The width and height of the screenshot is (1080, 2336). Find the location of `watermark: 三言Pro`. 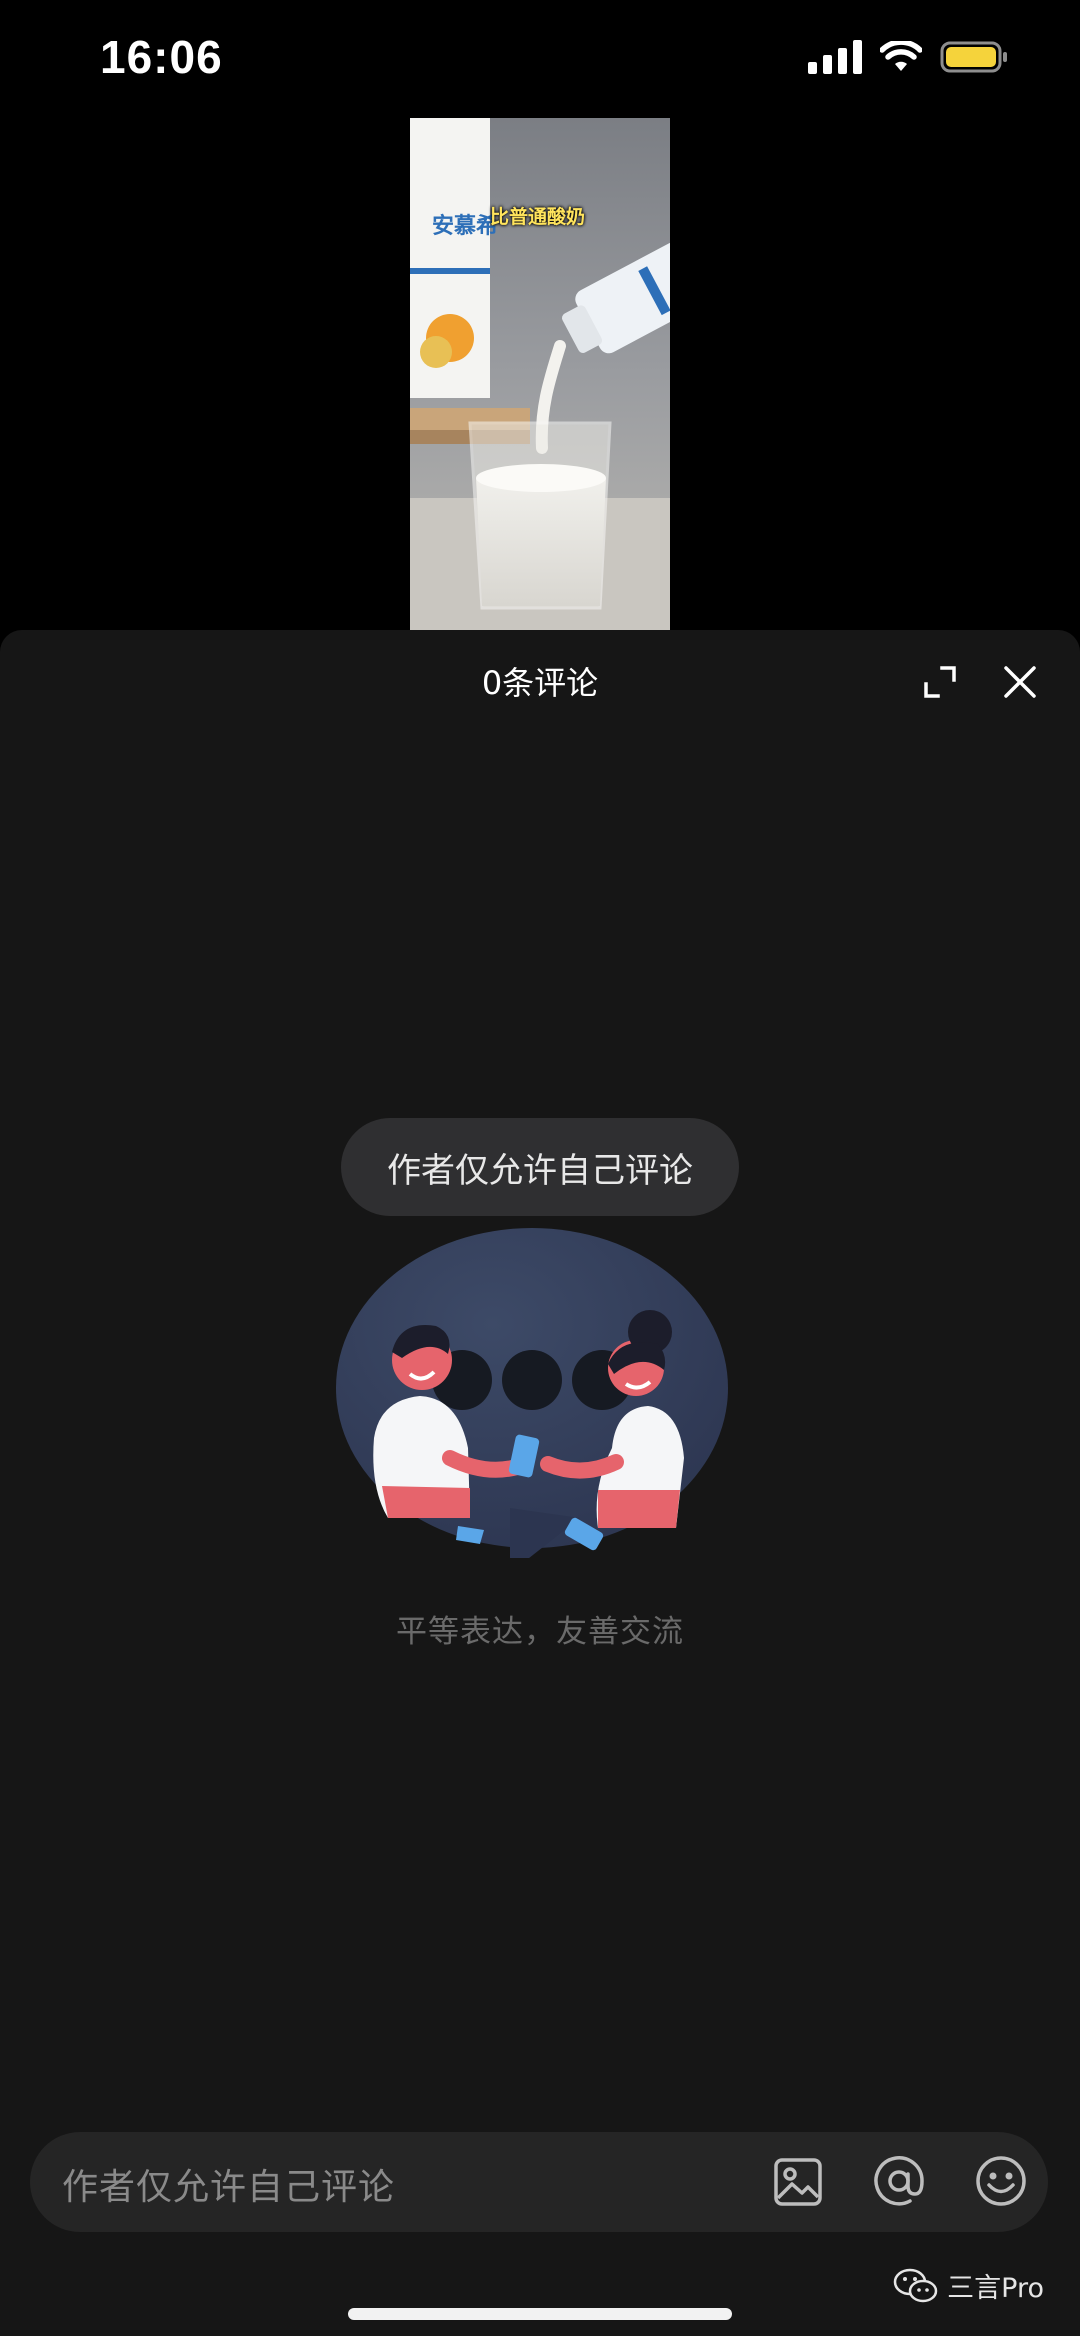

watermark: 三言Pro is located at coordinates (968, 2285).